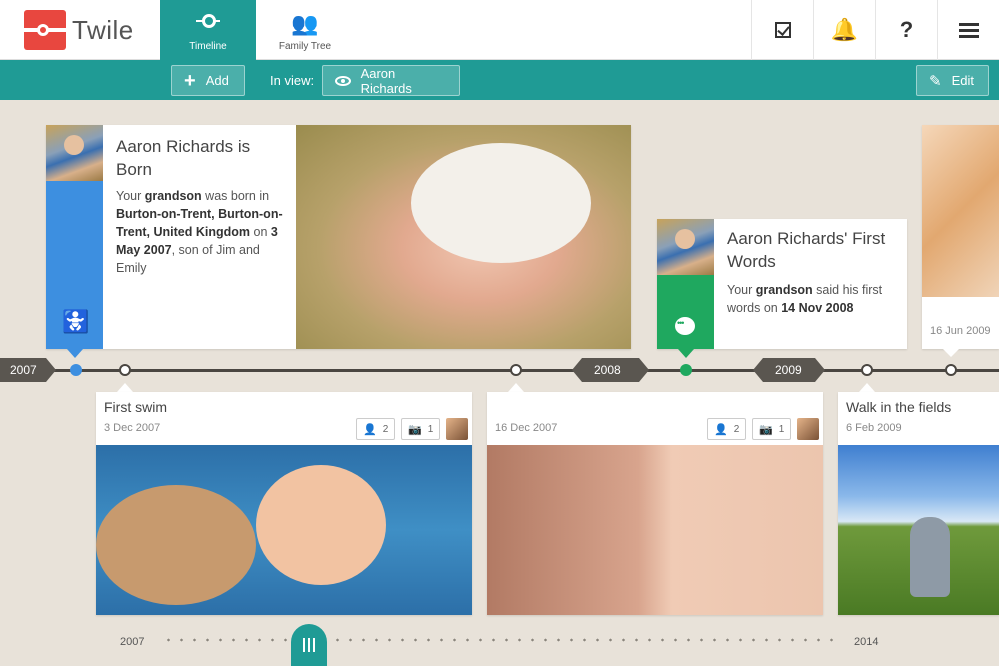 The height and width of the screenshot is (666, 999). I want to click on eye-icon, so click(343, 80).